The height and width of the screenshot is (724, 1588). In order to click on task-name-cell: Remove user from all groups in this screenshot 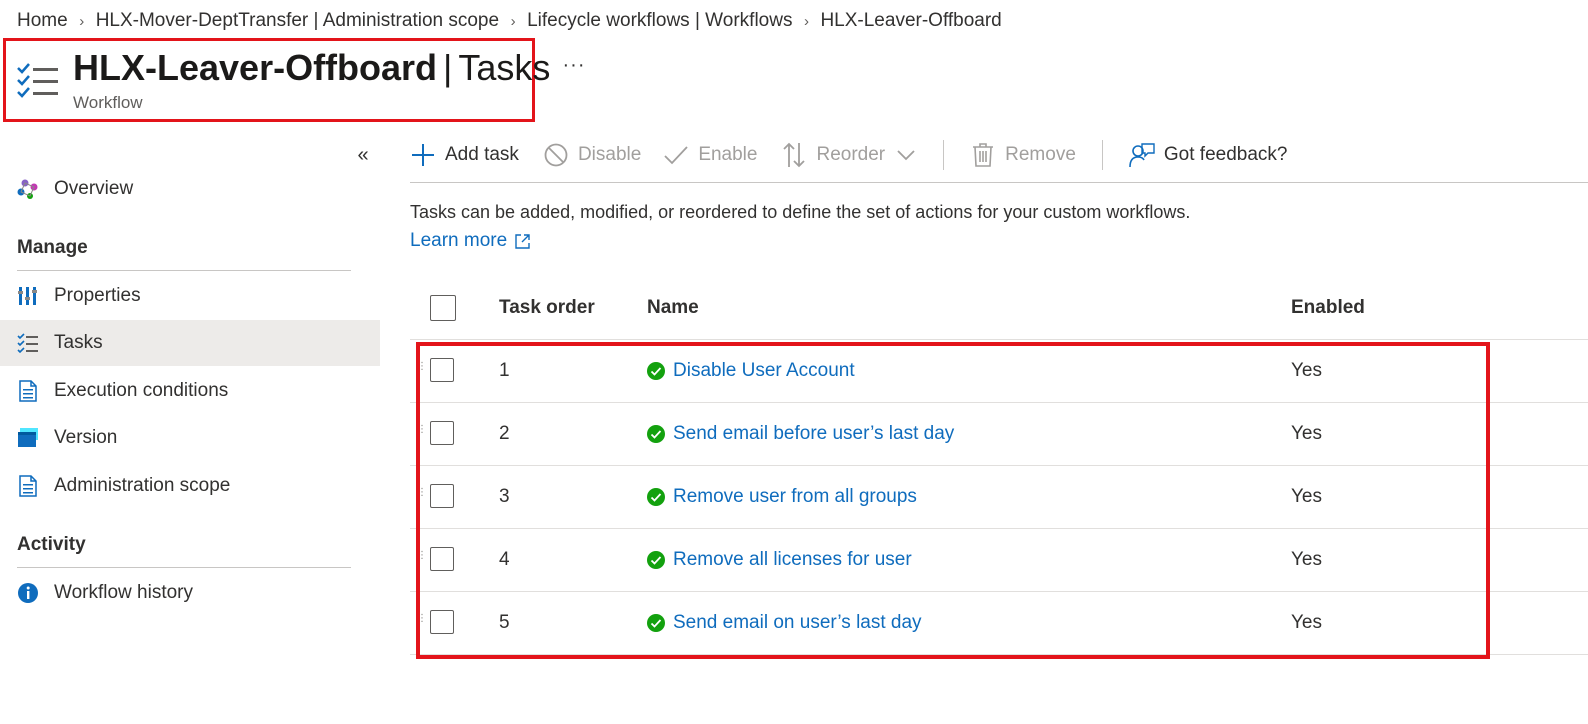, I will do `click(782, 497)`.